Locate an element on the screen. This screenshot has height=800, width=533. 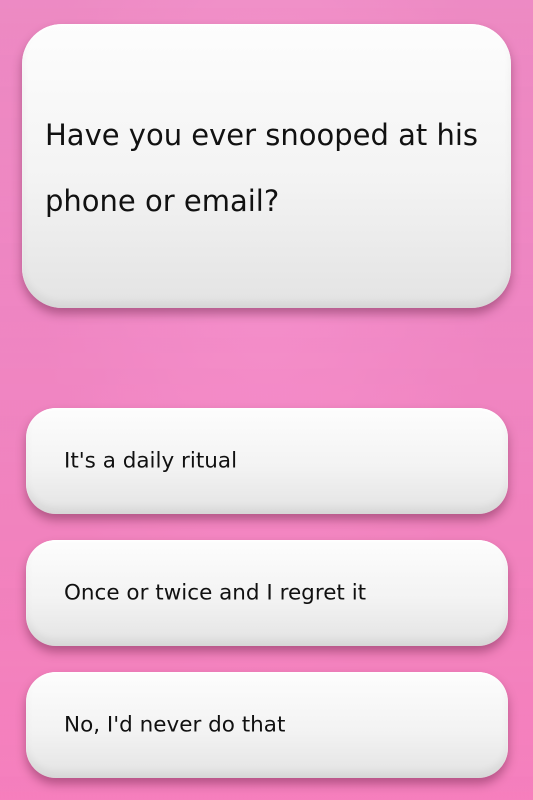
answer-label: It's a daily ritual is located at coordinates (151, 461).